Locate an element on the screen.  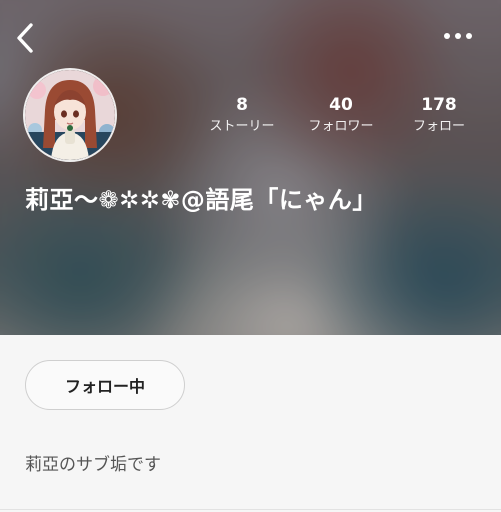
stat-stories-count: 8 is located at coordinates (242, 105).